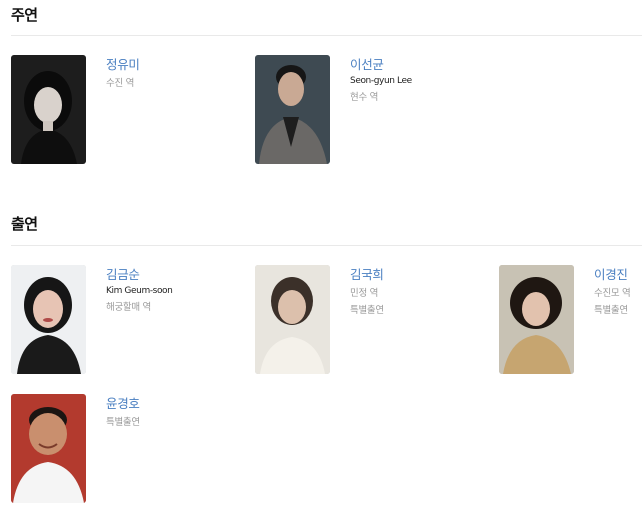 The width and height of the screenshot is (642, 510). Describe the element at coordinates (176, 404) in the screenshot. I see `actor-name: 윤경호` at that location.